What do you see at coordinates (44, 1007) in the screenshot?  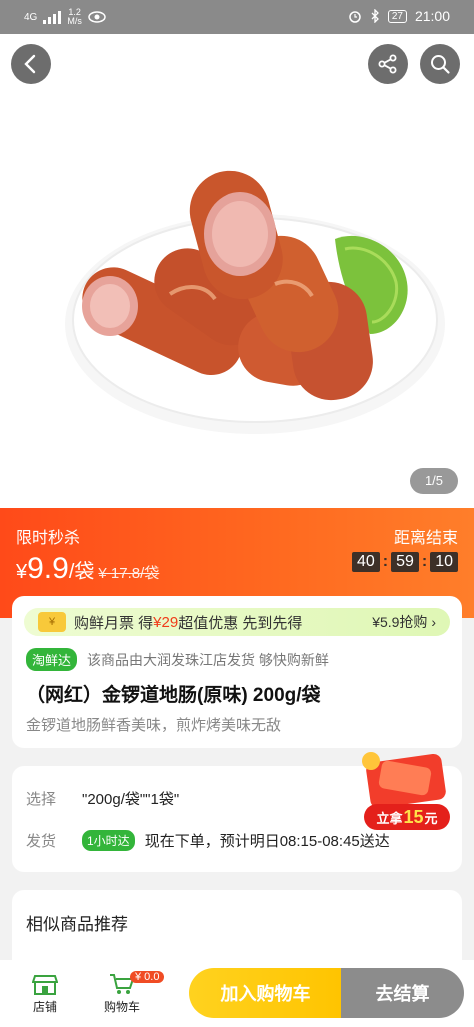 I see `store-label: 店铺` at bounding box center [44, 1007].